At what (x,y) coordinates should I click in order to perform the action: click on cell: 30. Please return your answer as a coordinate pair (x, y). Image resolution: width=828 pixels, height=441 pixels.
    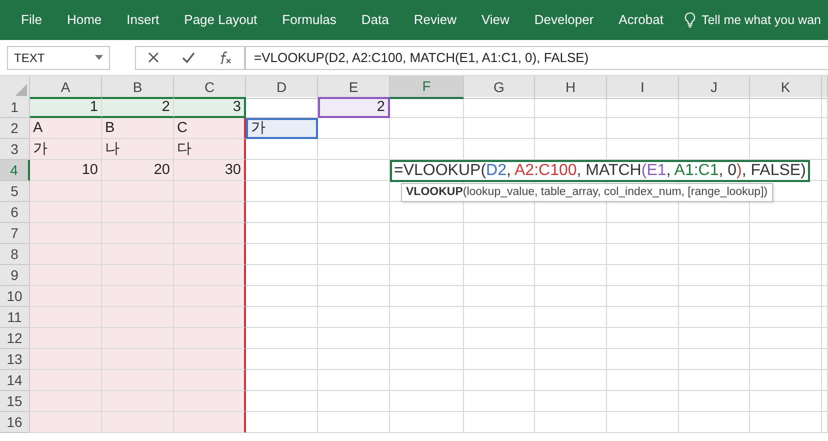
    Looking at the image, I should click on (210, 170).